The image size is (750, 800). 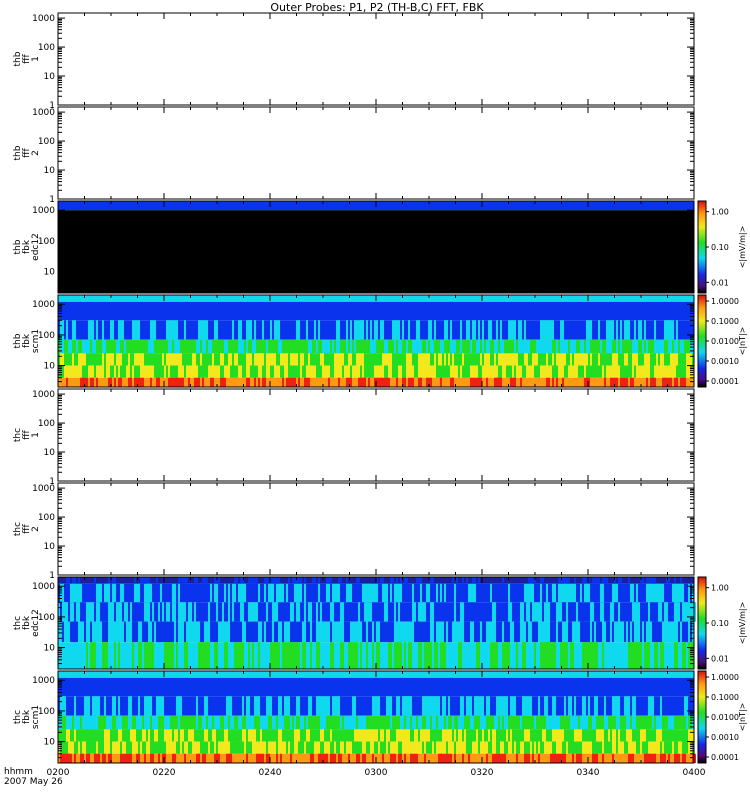 I want to click on colorbar-tick-label: 0.0001, so click(x=725, y=757).